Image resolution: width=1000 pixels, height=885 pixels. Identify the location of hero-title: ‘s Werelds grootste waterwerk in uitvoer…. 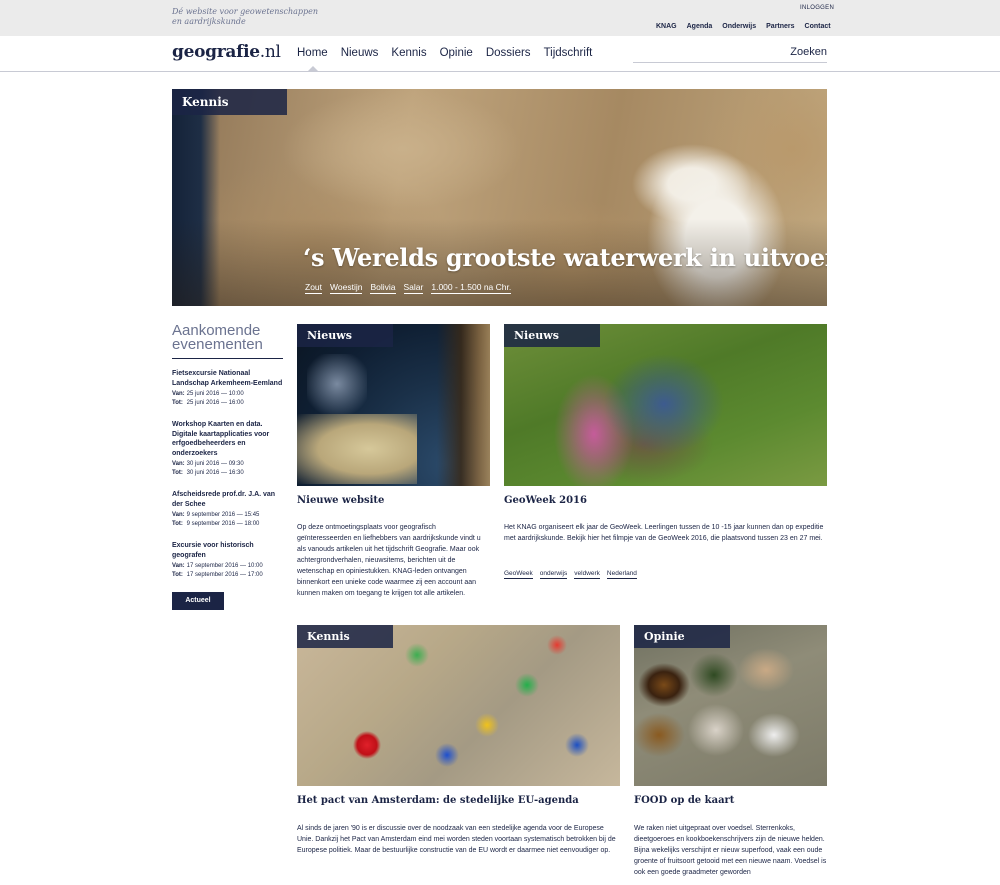
(565, 257).